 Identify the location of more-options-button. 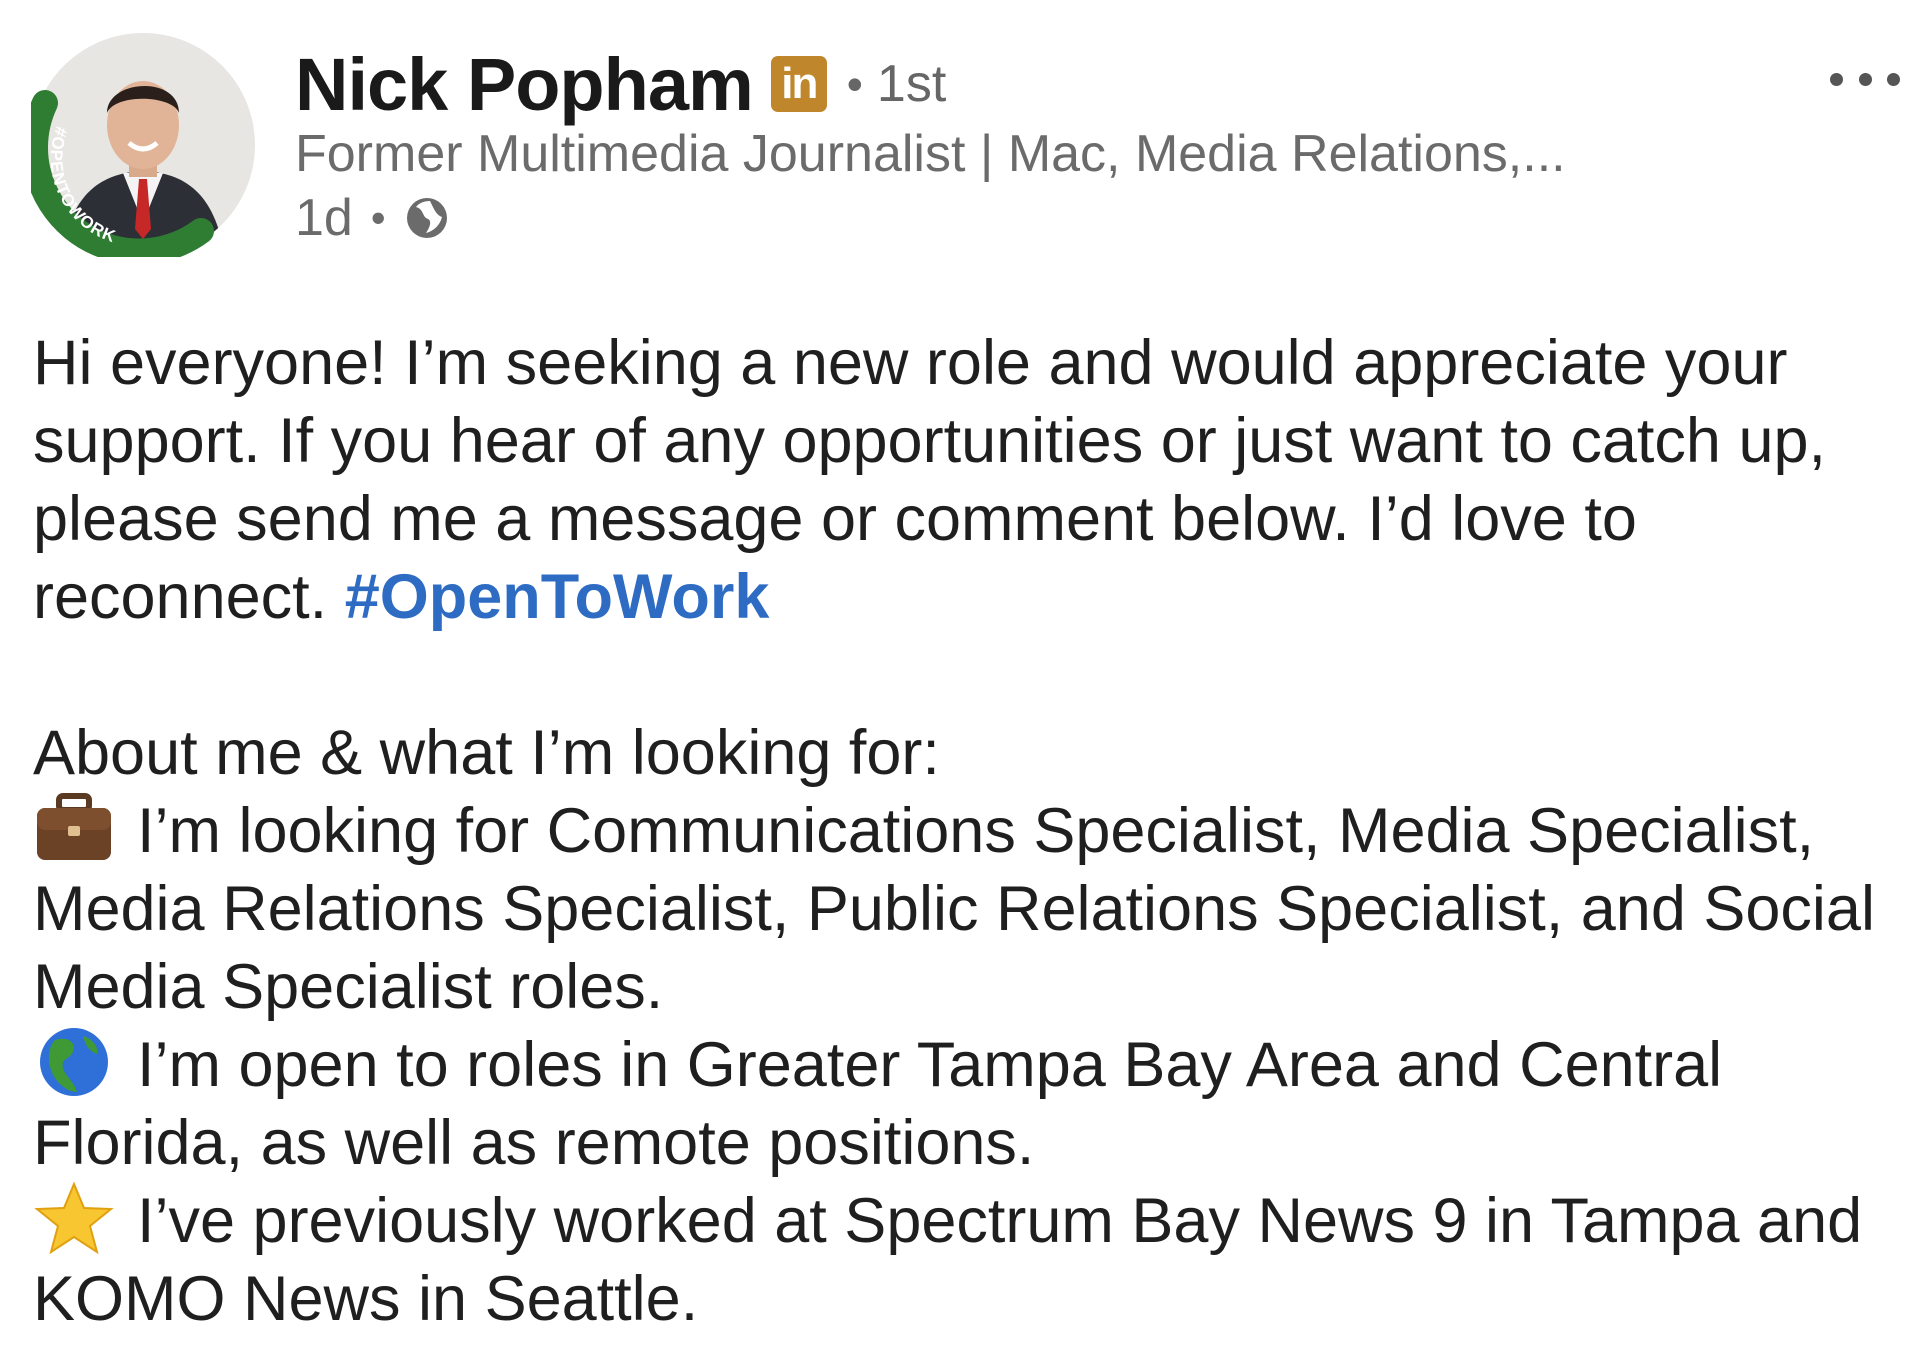
(1865, 79).